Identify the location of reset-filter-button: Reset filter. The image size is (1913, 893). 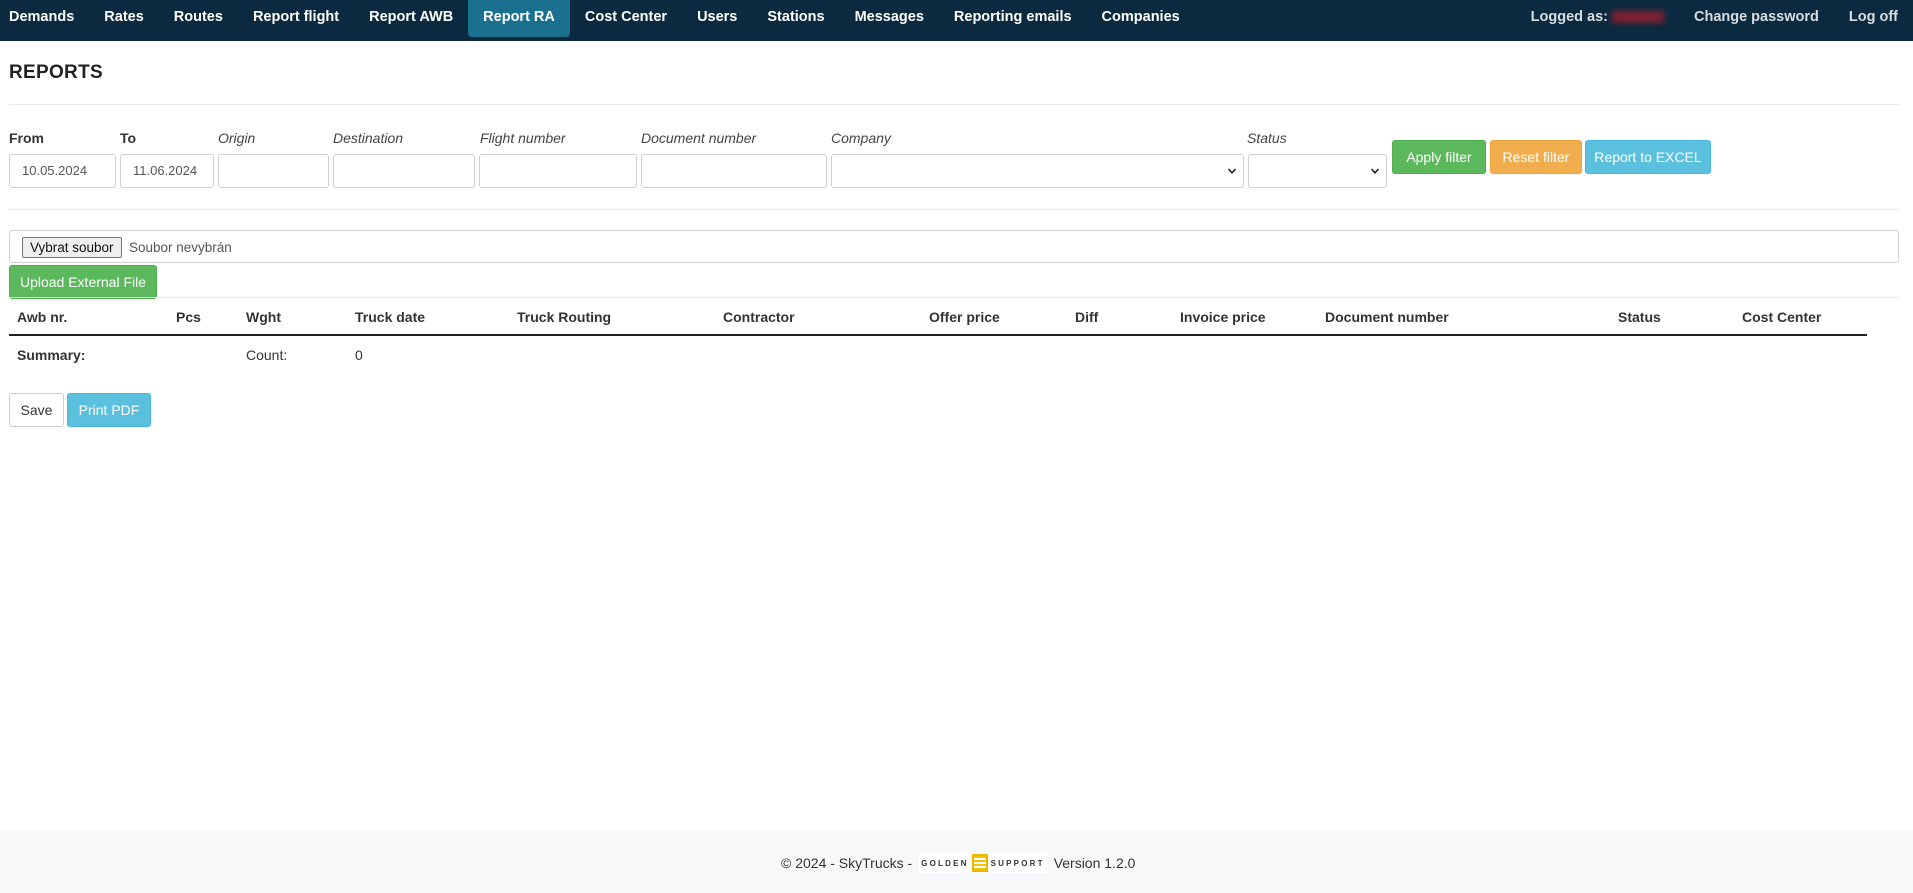
(1536, 157).